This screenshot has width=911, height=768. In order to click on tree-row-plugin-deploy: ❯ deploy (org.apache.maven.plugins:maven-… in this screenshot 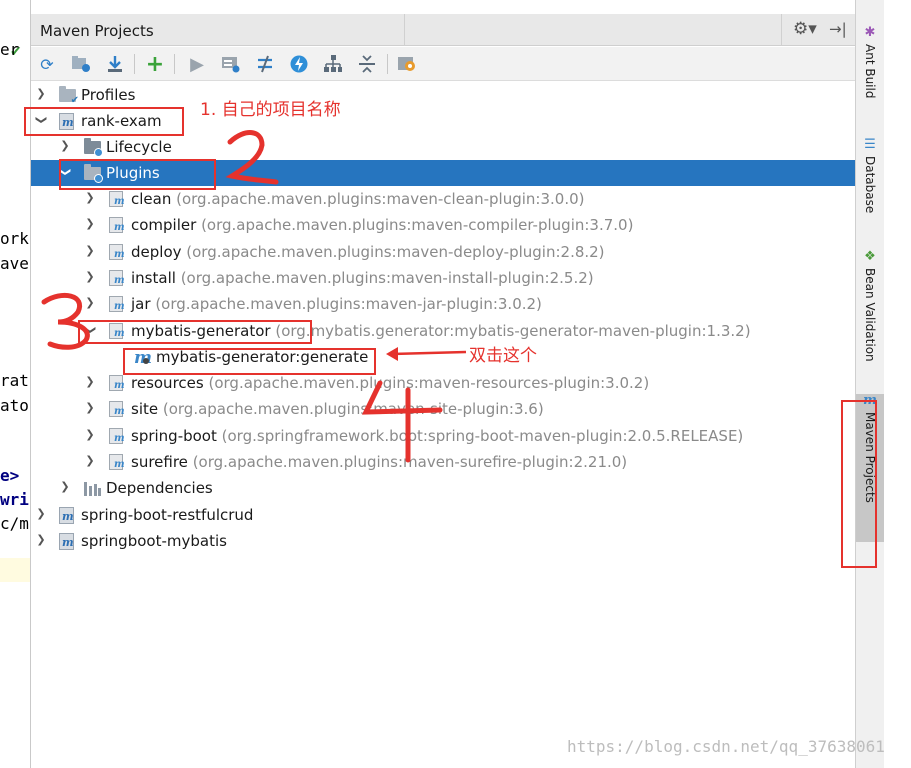, I will do `click(443, 252)`.